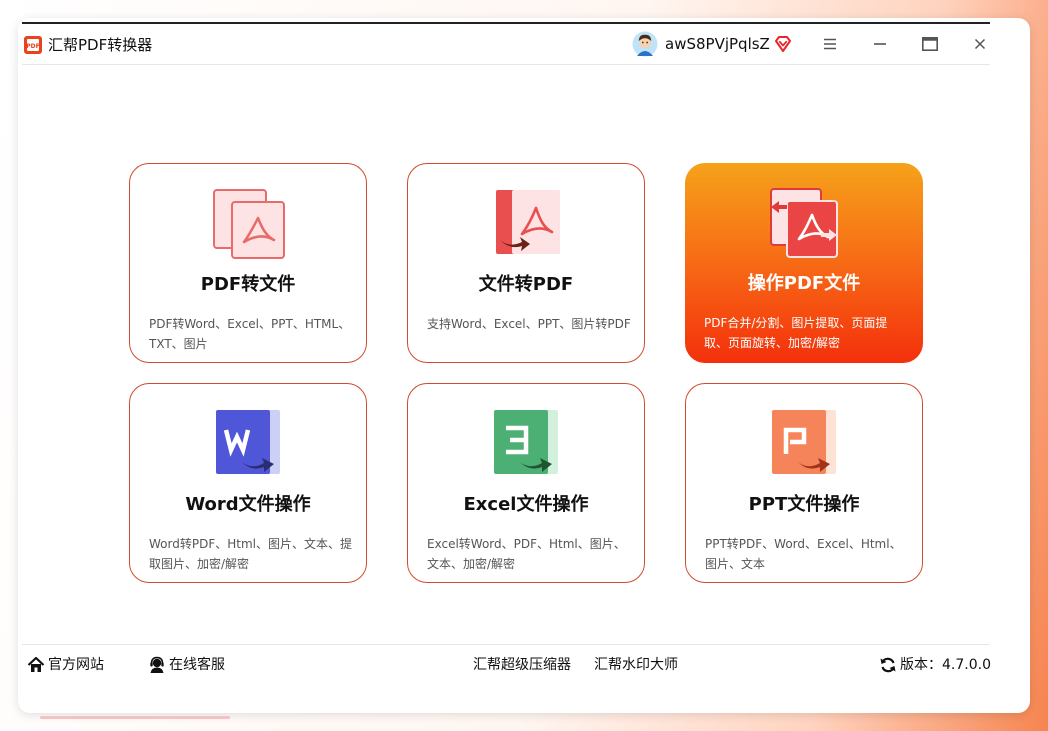  What do you see at coordinates (248, 442) in the screenshot?
I see `word-icon` at bounding box center [248, 442].